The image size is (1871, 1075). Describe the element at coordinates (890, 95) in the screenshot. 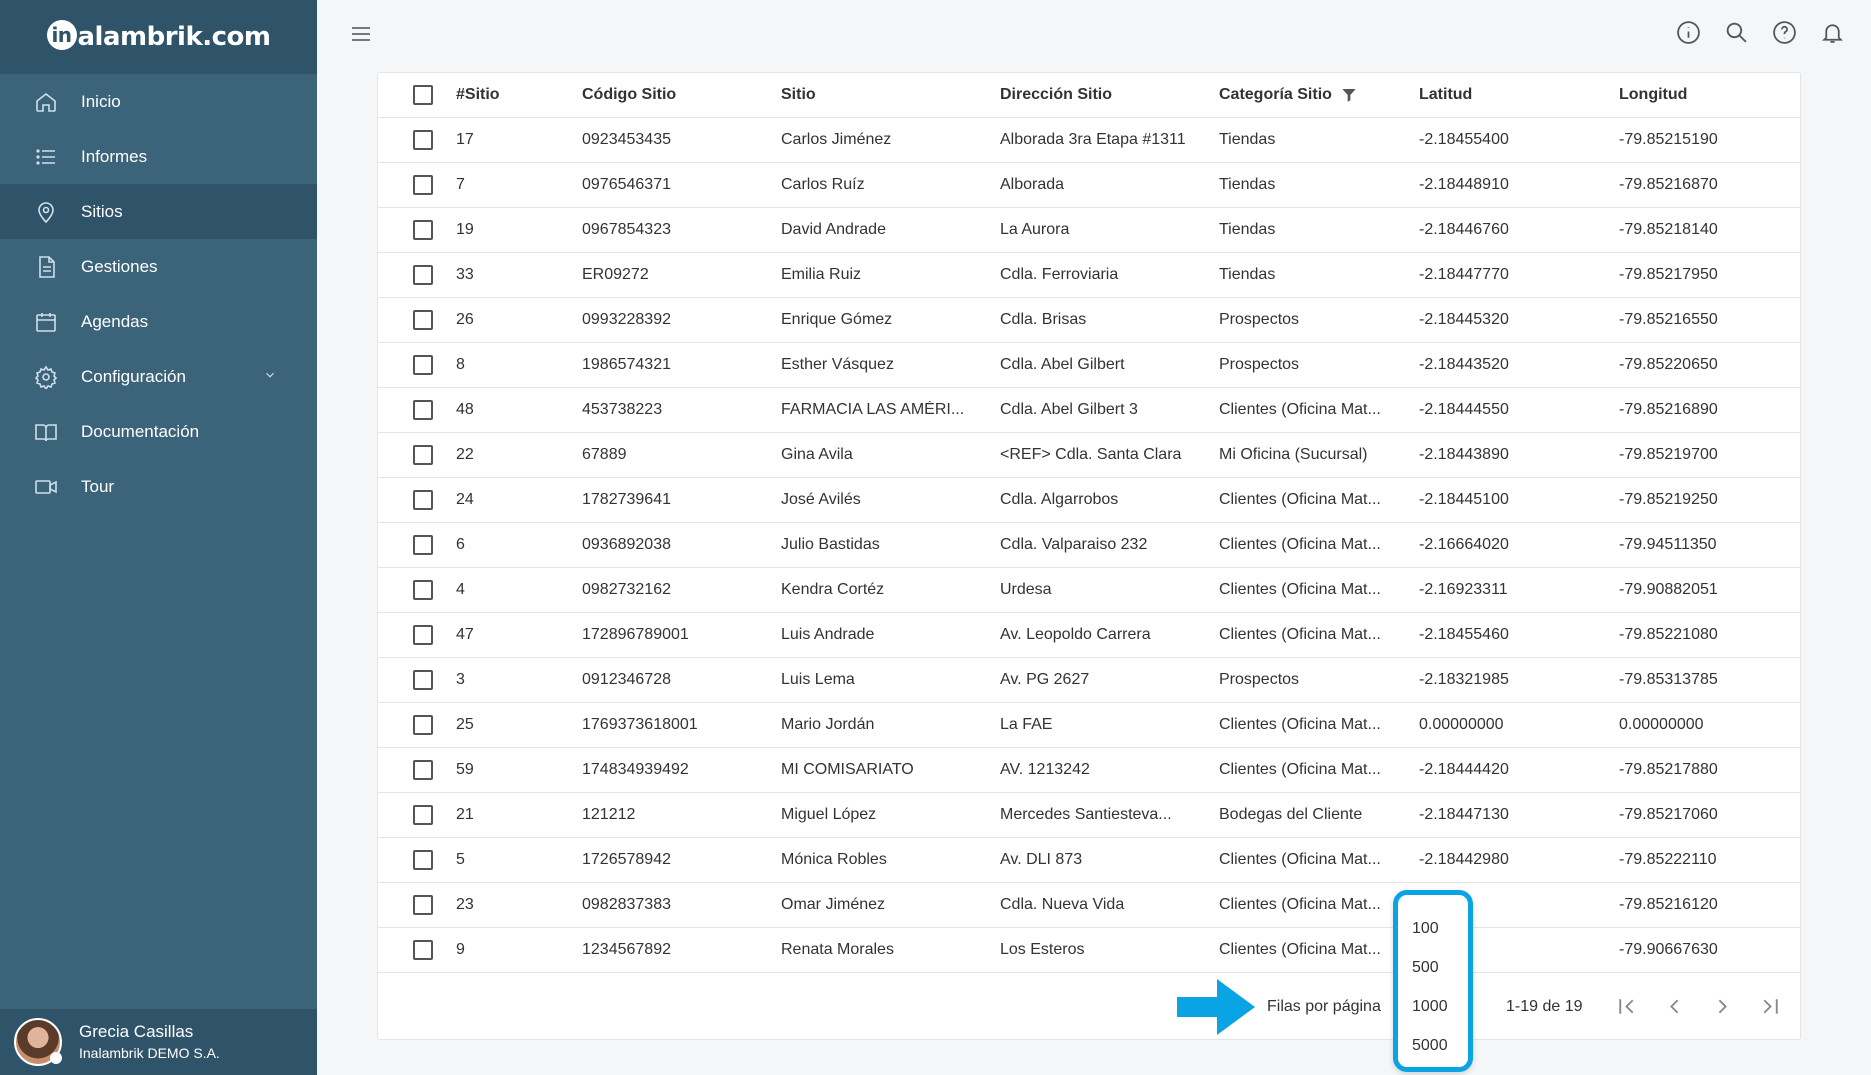

I see `column-header-site: Sitio` at that location.